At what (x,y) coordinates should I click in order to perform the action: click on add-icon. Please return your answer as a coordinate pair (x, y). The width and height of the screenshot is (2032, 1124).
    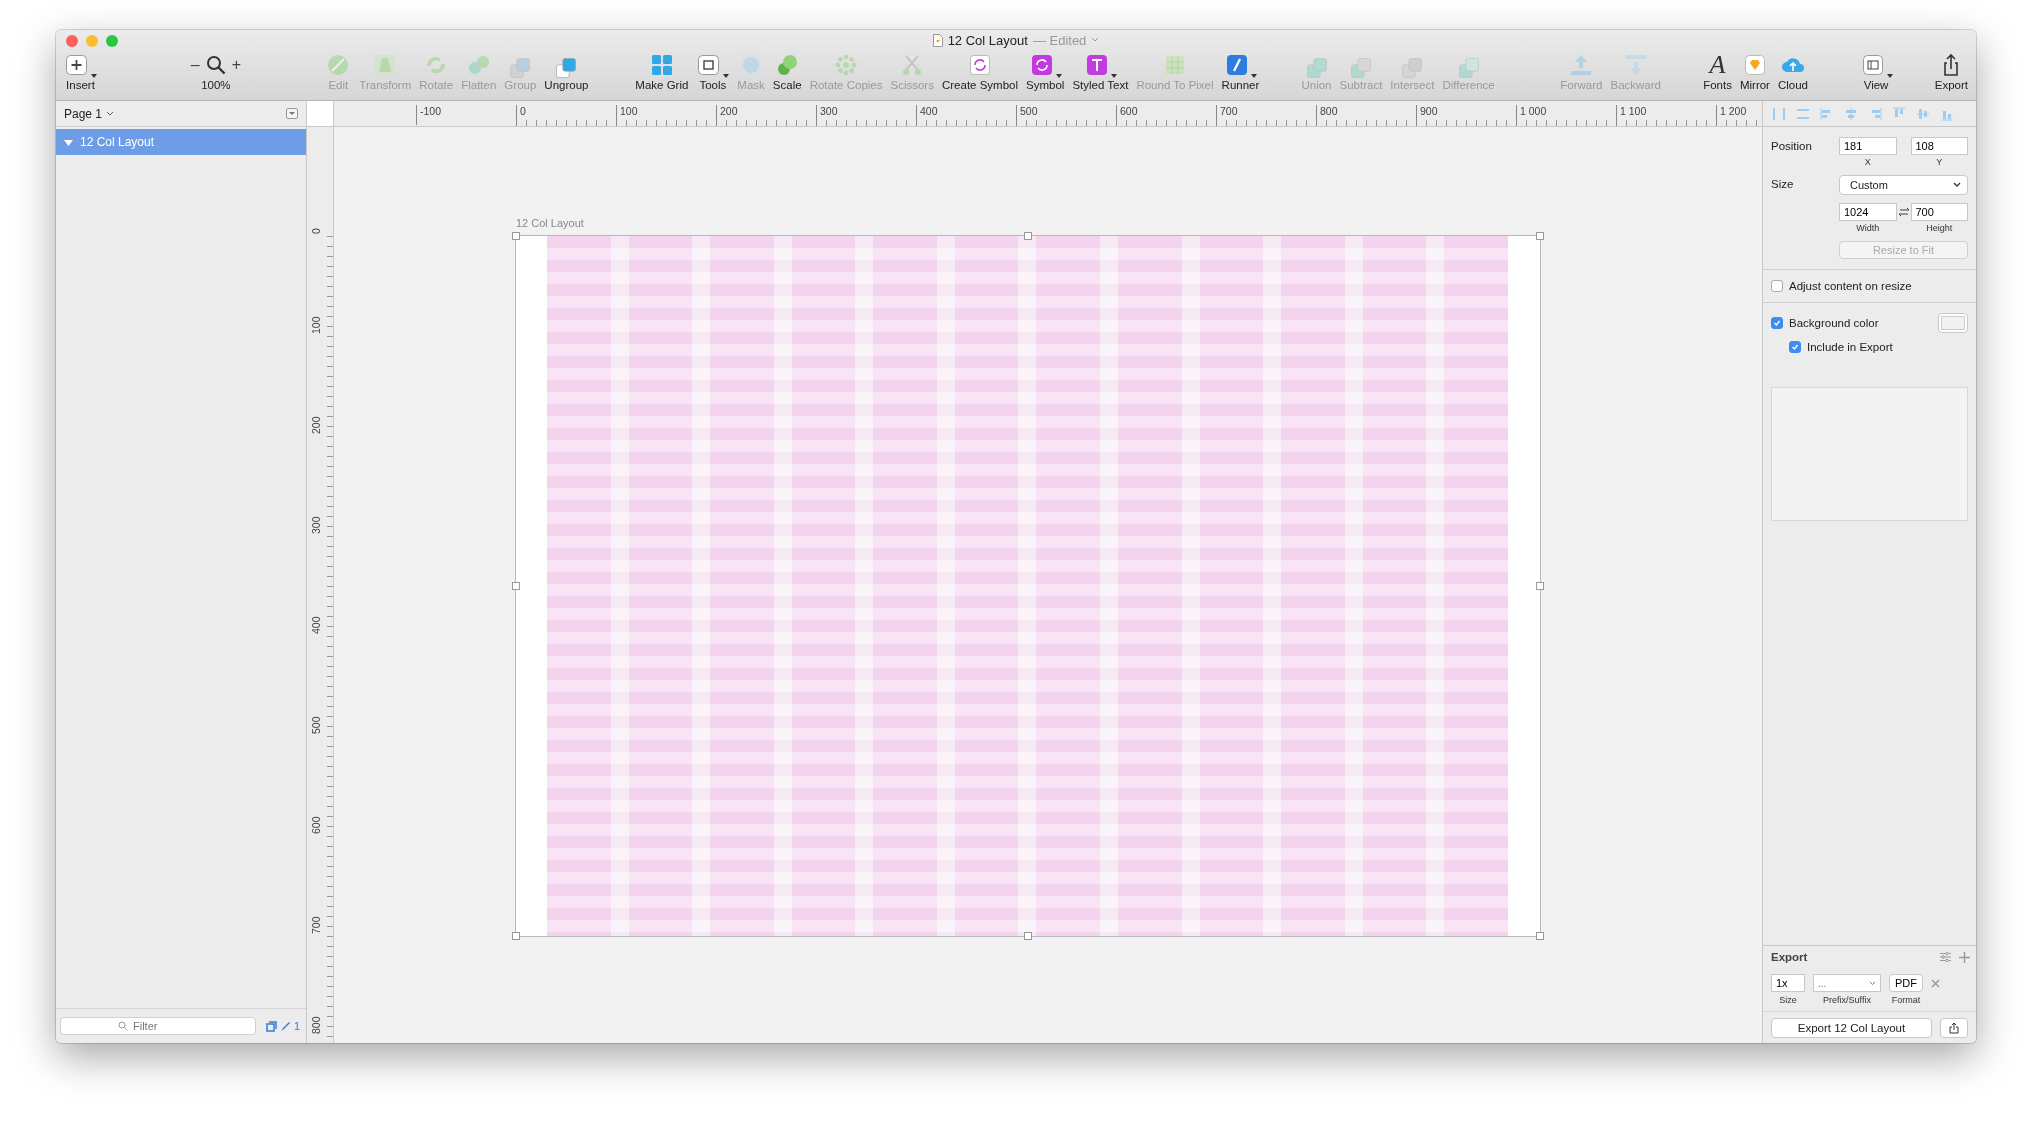
    Looking at the image, I should click on (1964, 957).